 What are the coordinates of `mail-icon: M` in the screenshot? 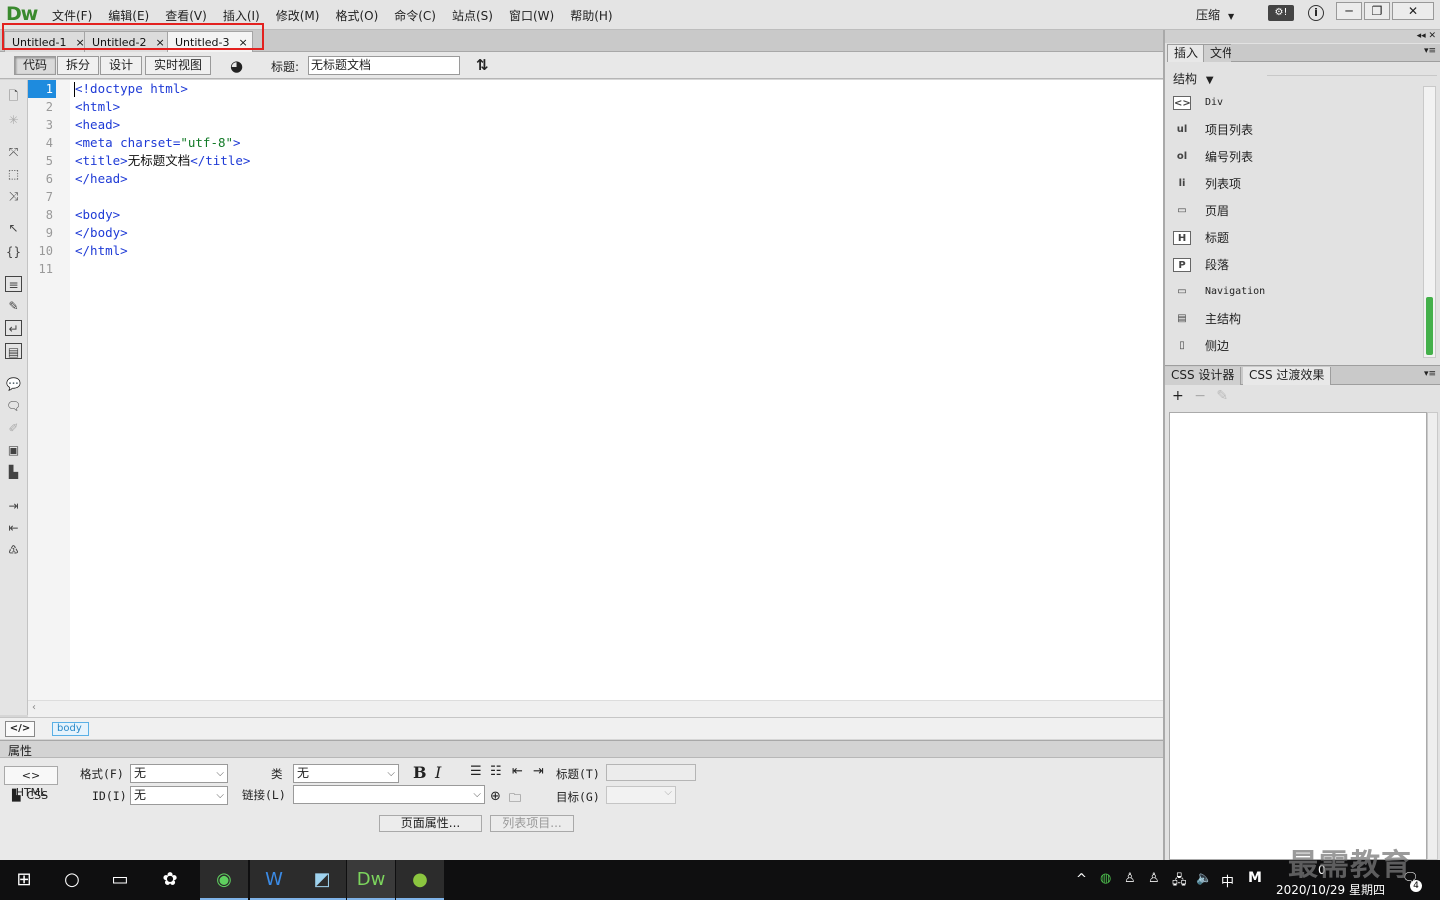 It's located at (1255, 878).